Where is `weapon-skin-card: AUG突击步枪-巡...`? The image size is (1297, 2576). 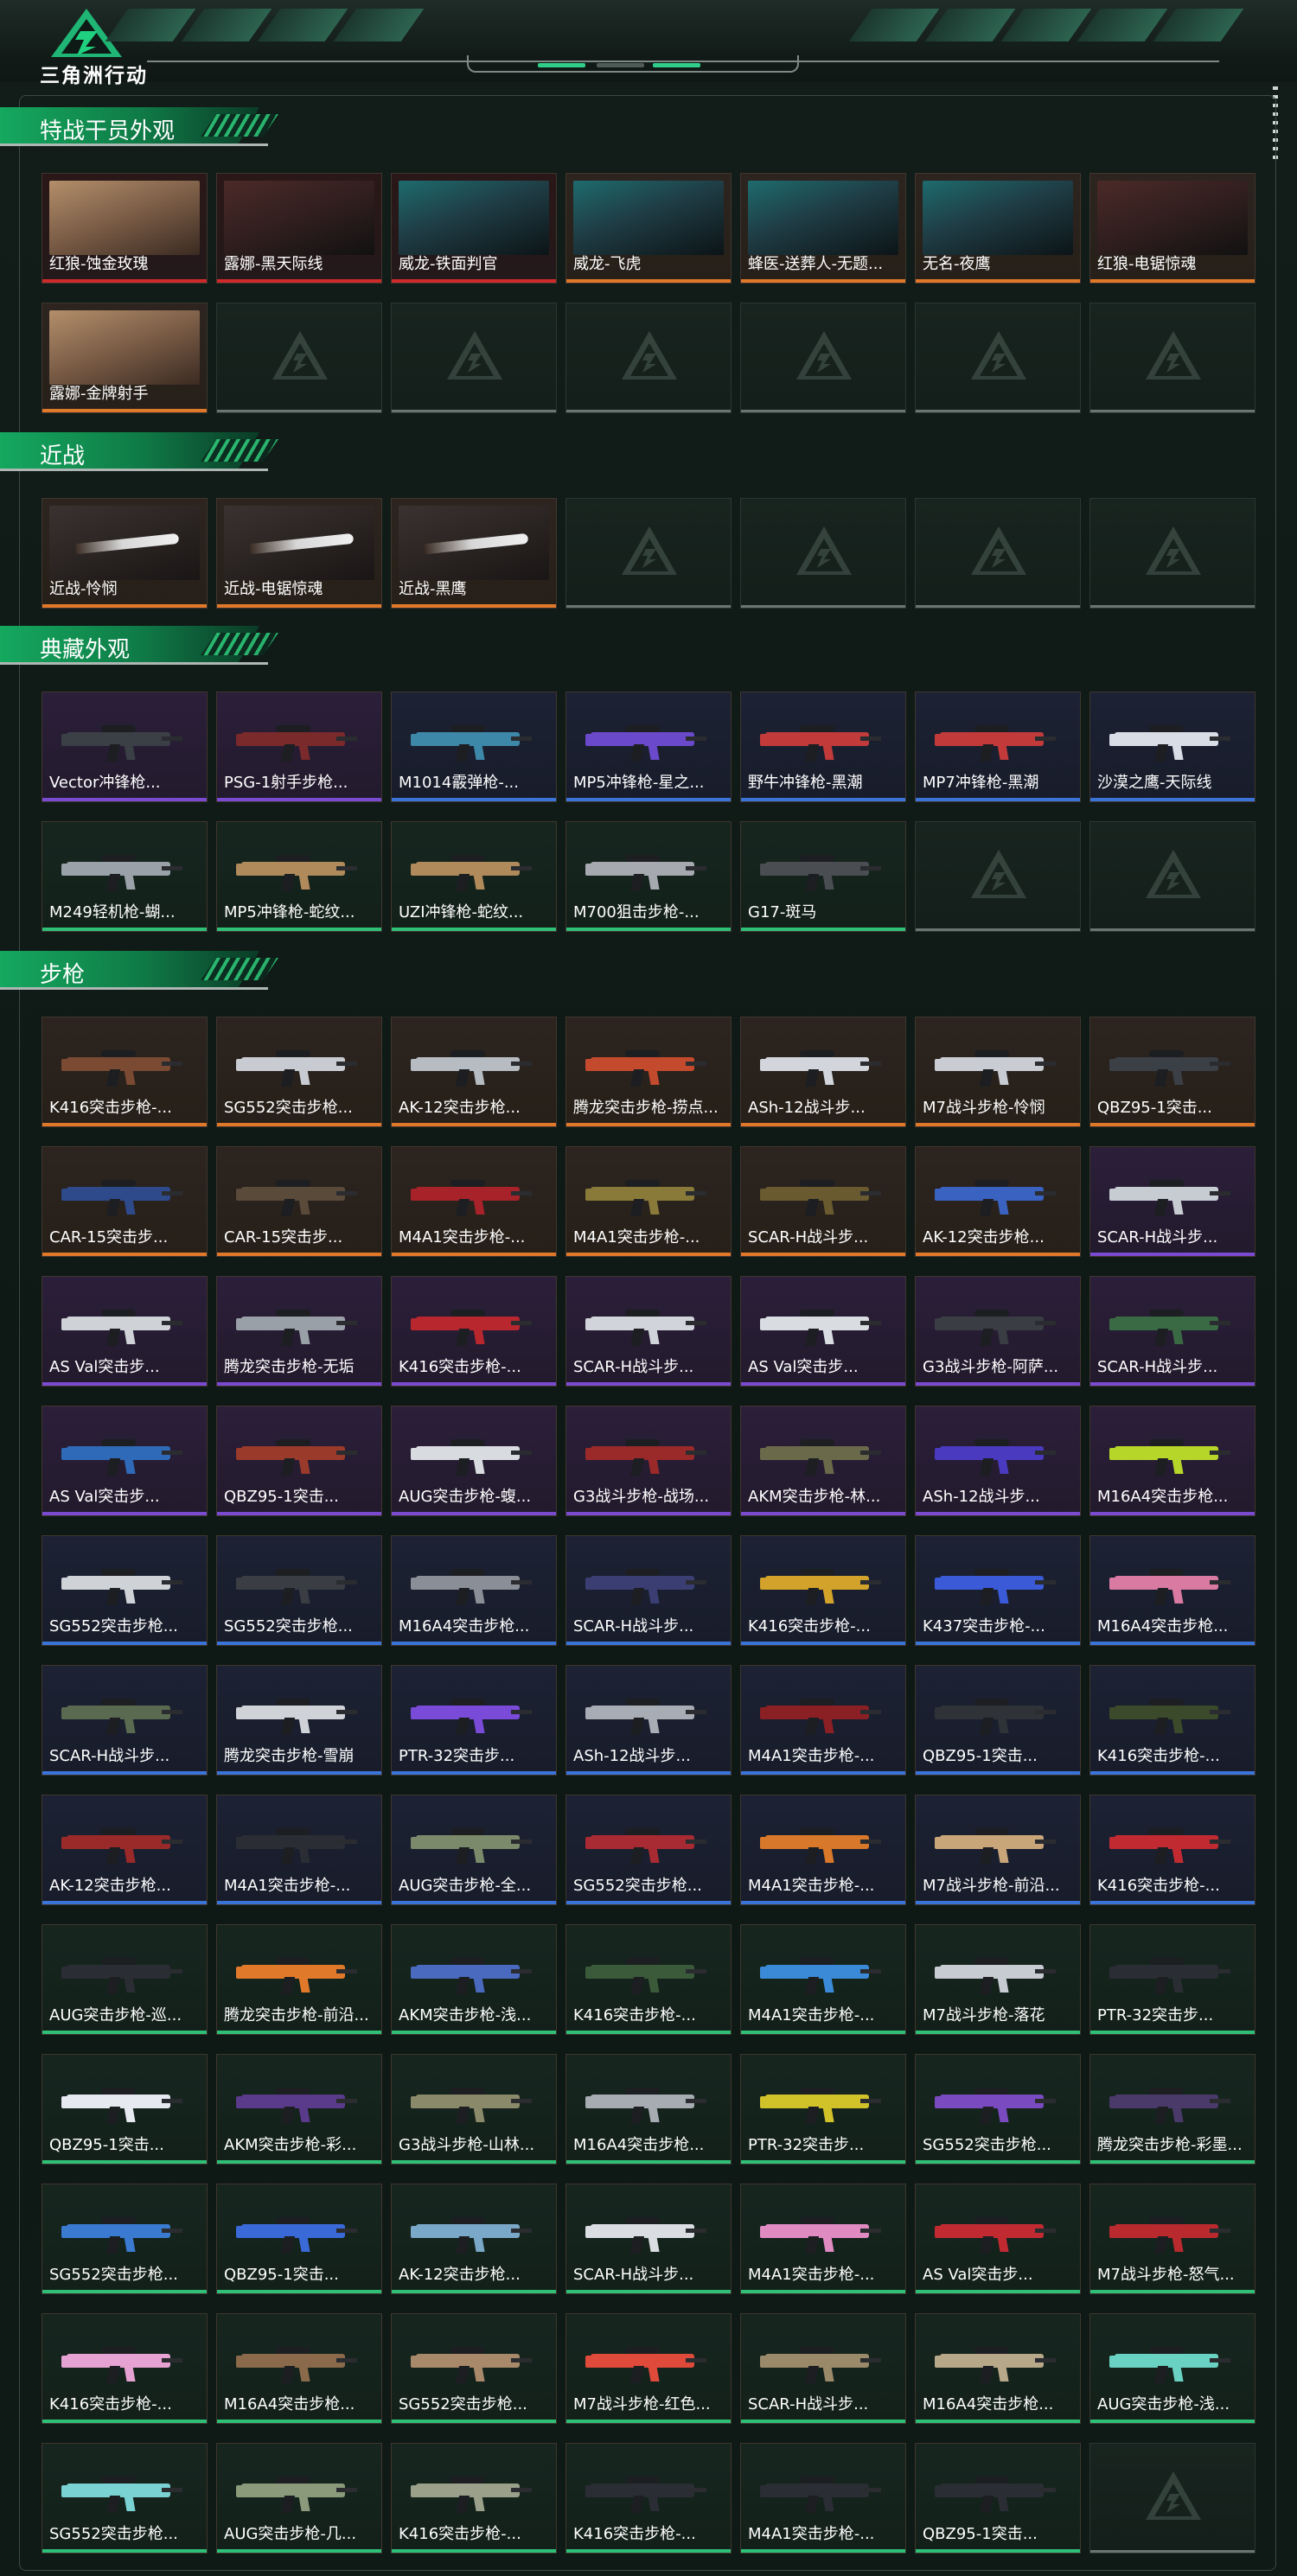
weapon-skin-card: AUG突击步枪-巡... is located at coordinates (125, 1979).